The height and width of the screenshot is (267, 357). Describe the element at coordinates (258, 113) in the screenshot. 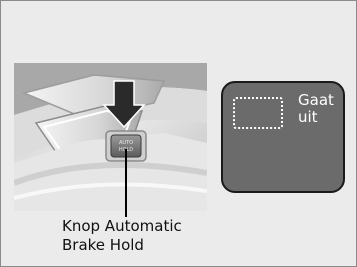

I see `indicator-off-icon` at that location.